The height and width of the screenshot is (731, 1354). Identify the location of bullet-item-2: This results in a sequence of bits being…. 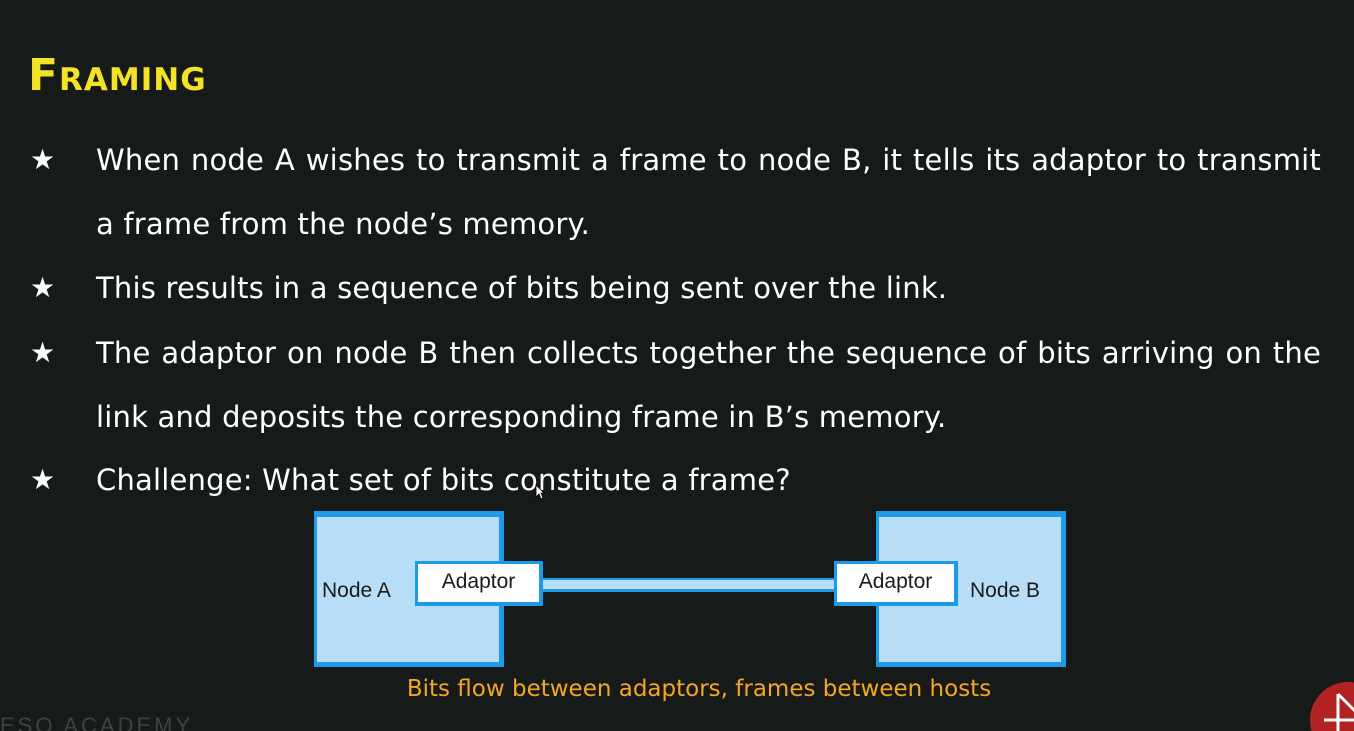
(522, 288).